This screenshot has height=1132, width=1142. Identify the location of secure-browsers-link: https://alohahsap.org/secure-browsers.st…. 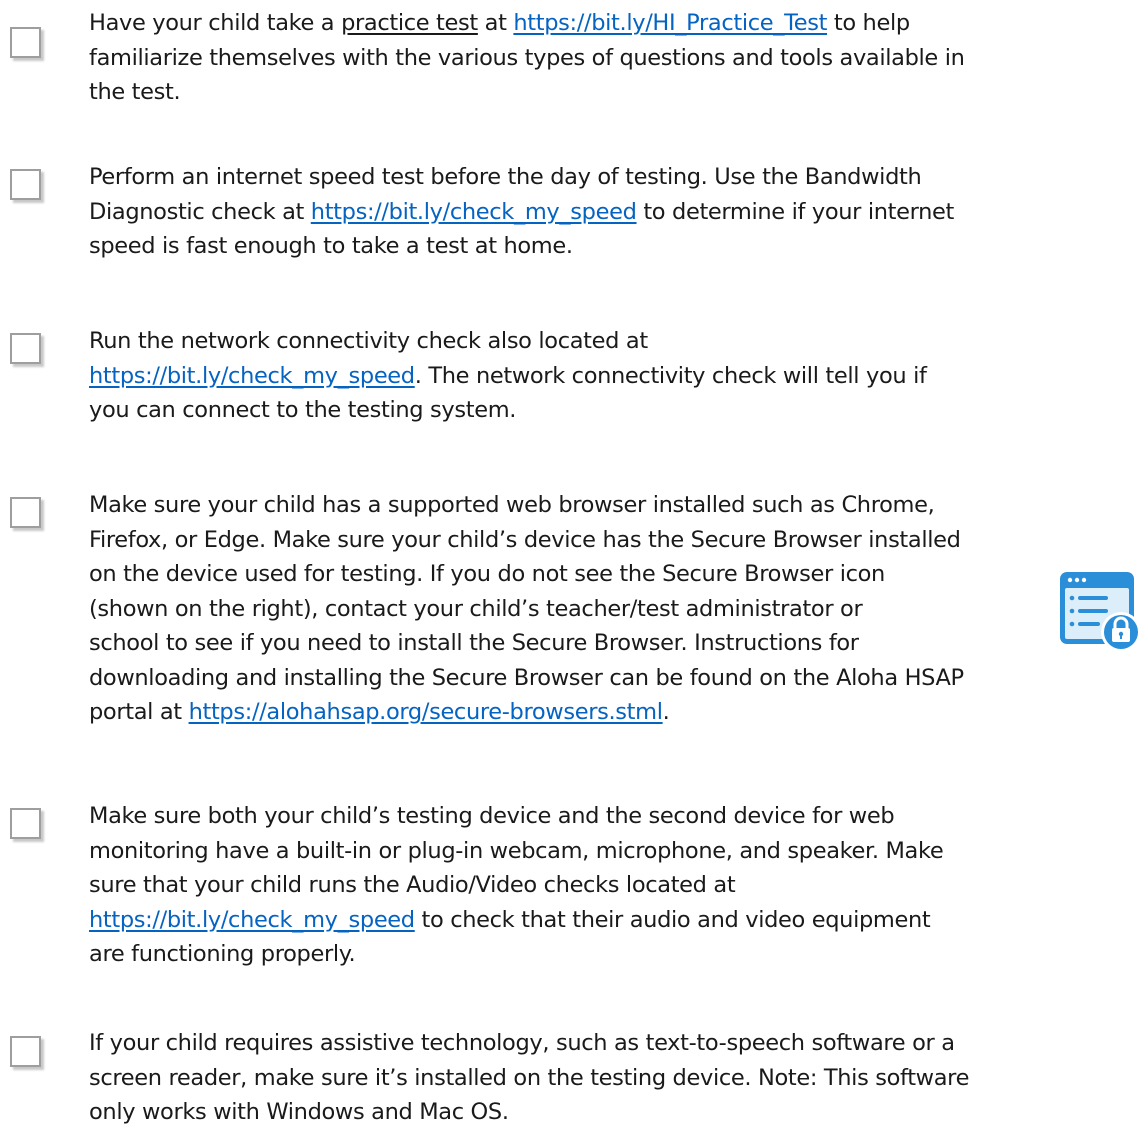
(426, 712).